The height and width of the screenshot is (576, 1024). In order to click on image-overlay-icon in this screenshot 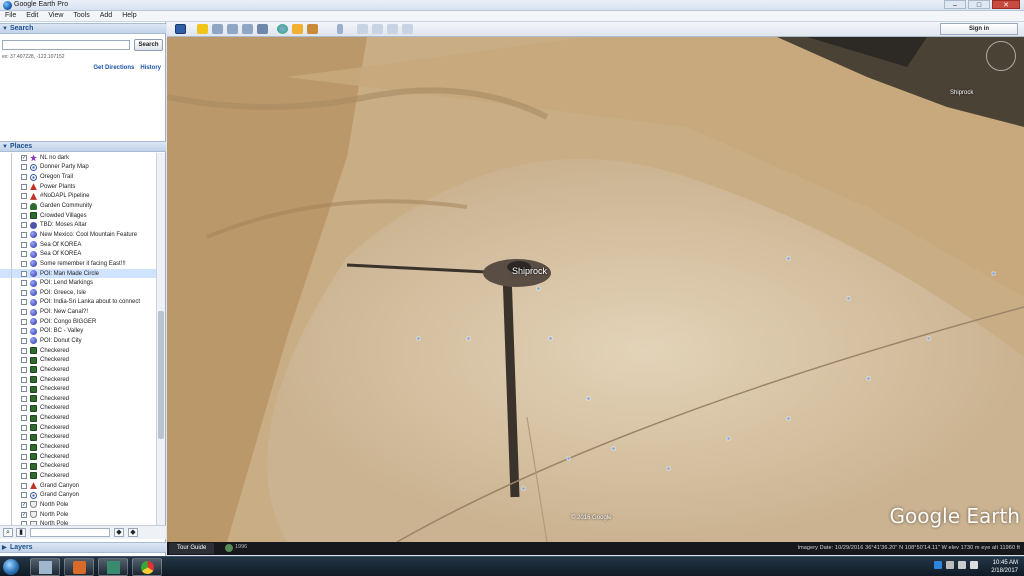, I will do `click(247, 29)`.